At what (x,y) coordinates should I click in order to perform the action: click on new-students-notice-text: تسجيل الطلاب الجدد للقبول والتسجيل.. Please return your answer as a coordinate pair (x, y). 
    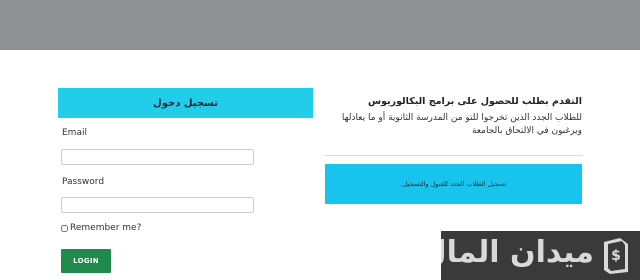
    Looking at the image, I should click on (453, 184).